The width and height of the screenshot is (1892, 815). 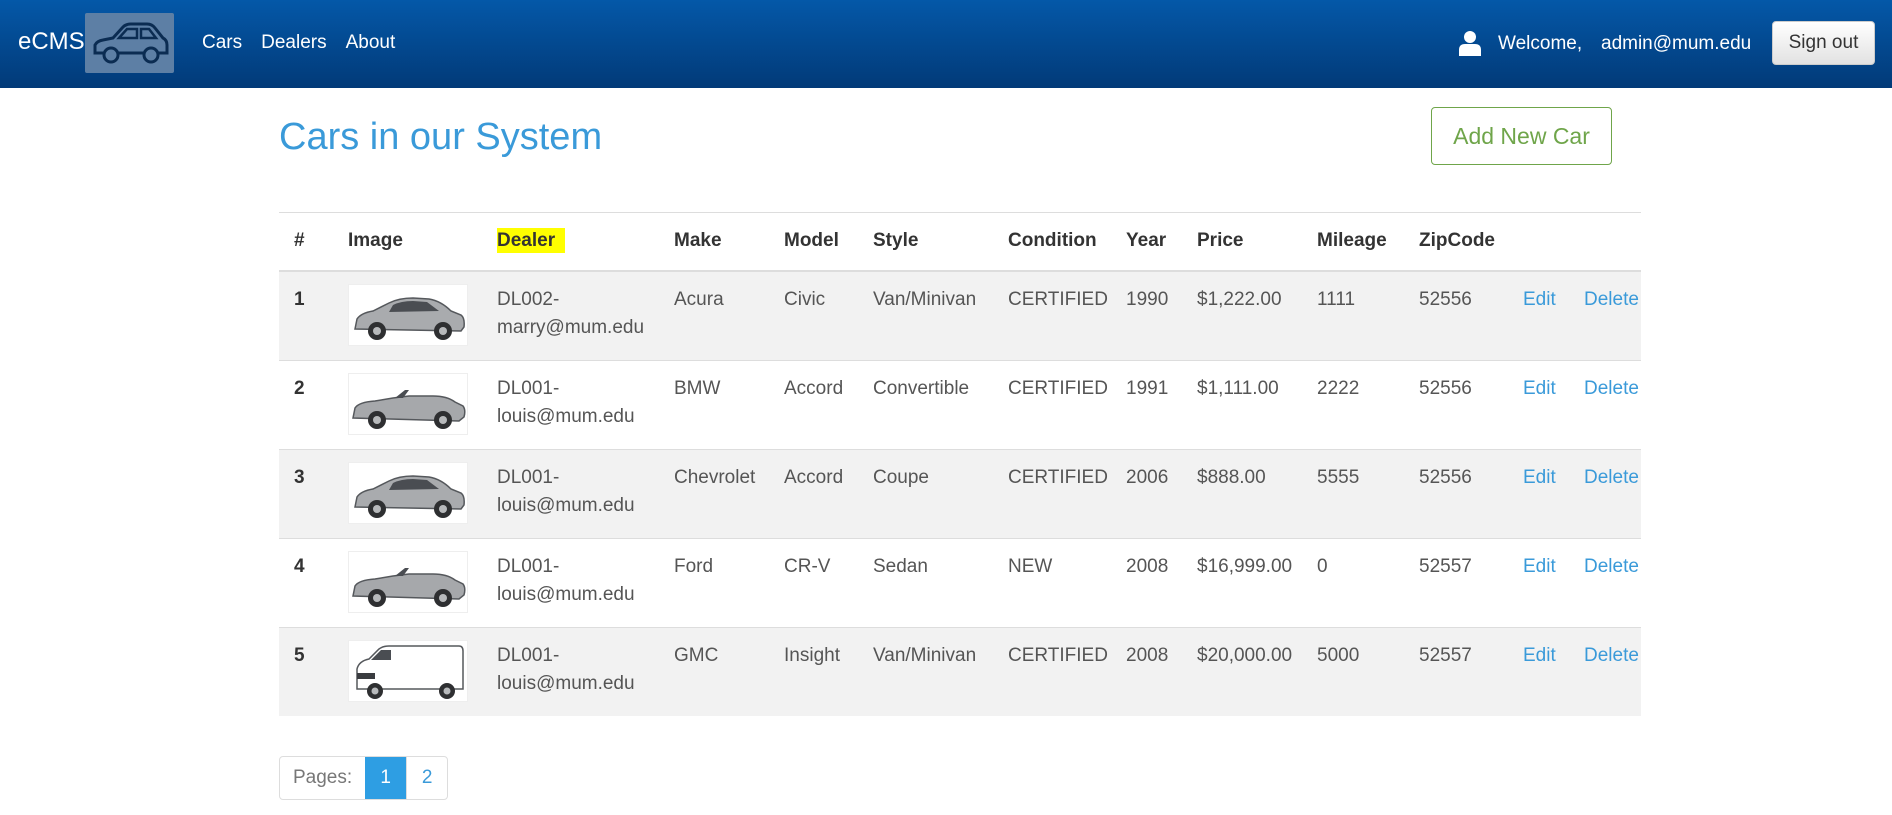 I want to click on dealer-email: marry@mum.edu, so click(x=571, y=327).